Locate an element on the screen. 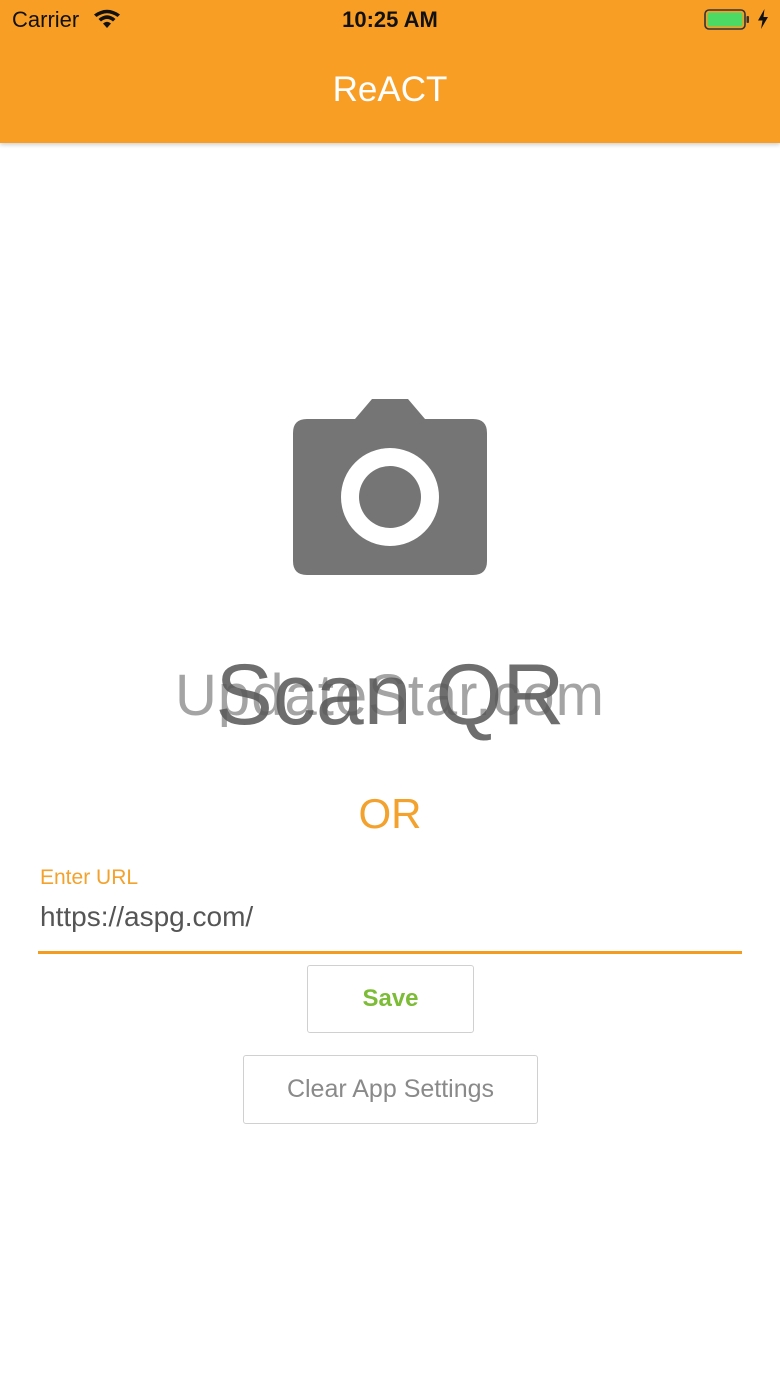  watermark: UpdateStar.com is located at coordinates (390, 695).